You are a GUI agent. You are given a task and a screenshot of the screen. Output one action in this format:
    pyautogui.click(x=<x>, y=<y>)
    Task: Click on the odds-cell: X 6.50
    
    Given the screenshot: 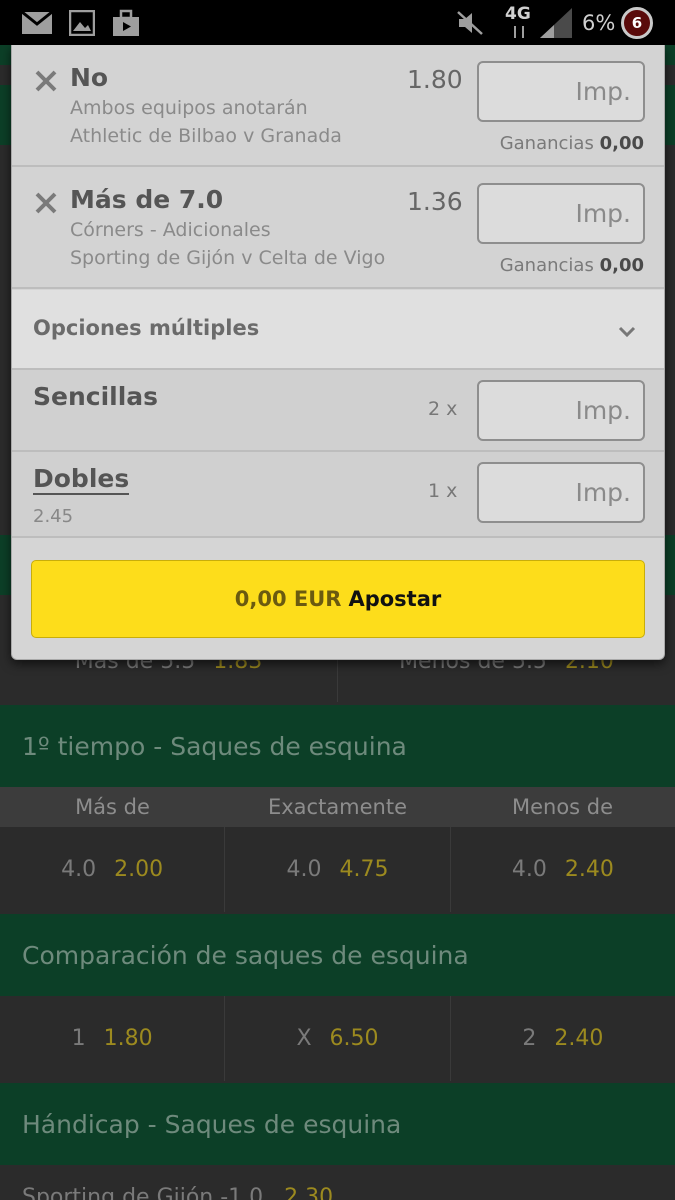 What is the action you would take?
    pyautogui.click(x=338, y=1038)
    